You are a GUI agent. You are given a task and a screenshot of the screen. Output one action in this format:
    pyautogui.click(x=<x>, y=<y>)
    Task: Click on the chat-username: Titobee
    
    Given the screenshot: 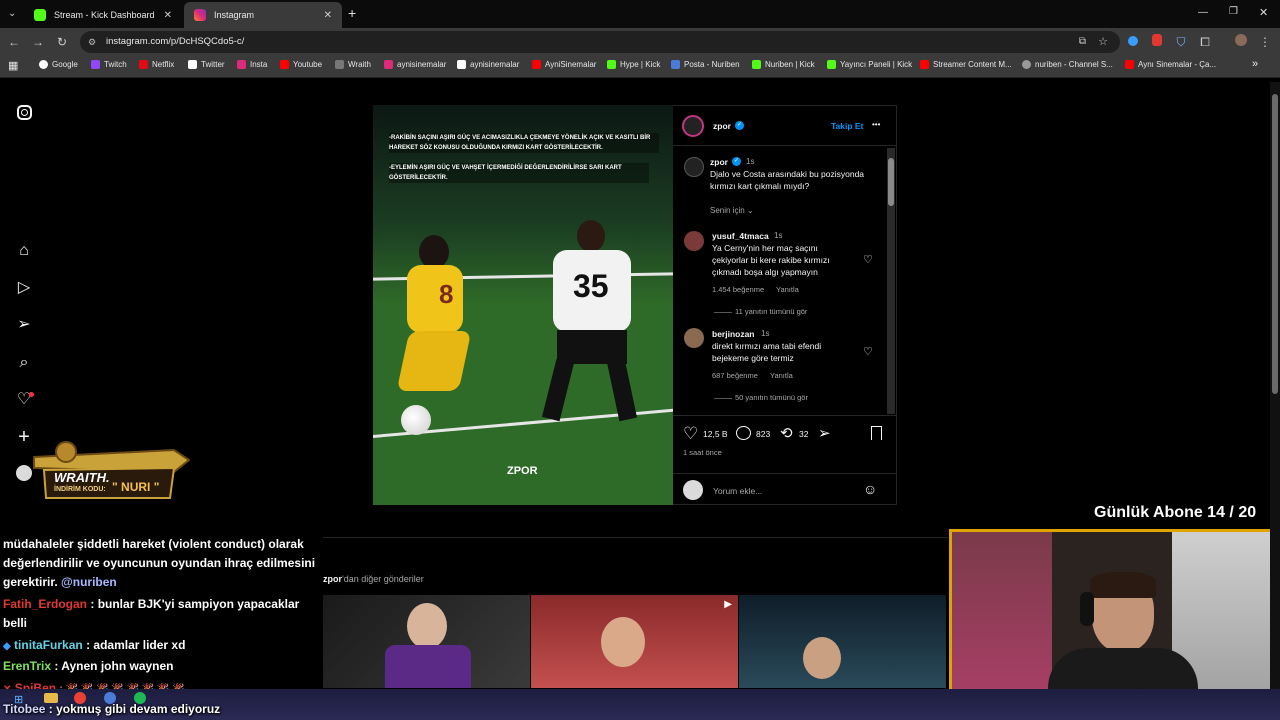 What is the action you would take?
    pyautogui.click(x=24, y=709)
    